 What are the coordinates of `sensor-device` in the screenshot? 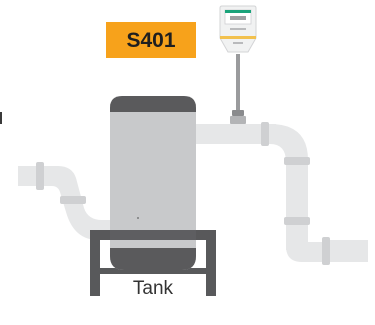 It's located at (238, 29).